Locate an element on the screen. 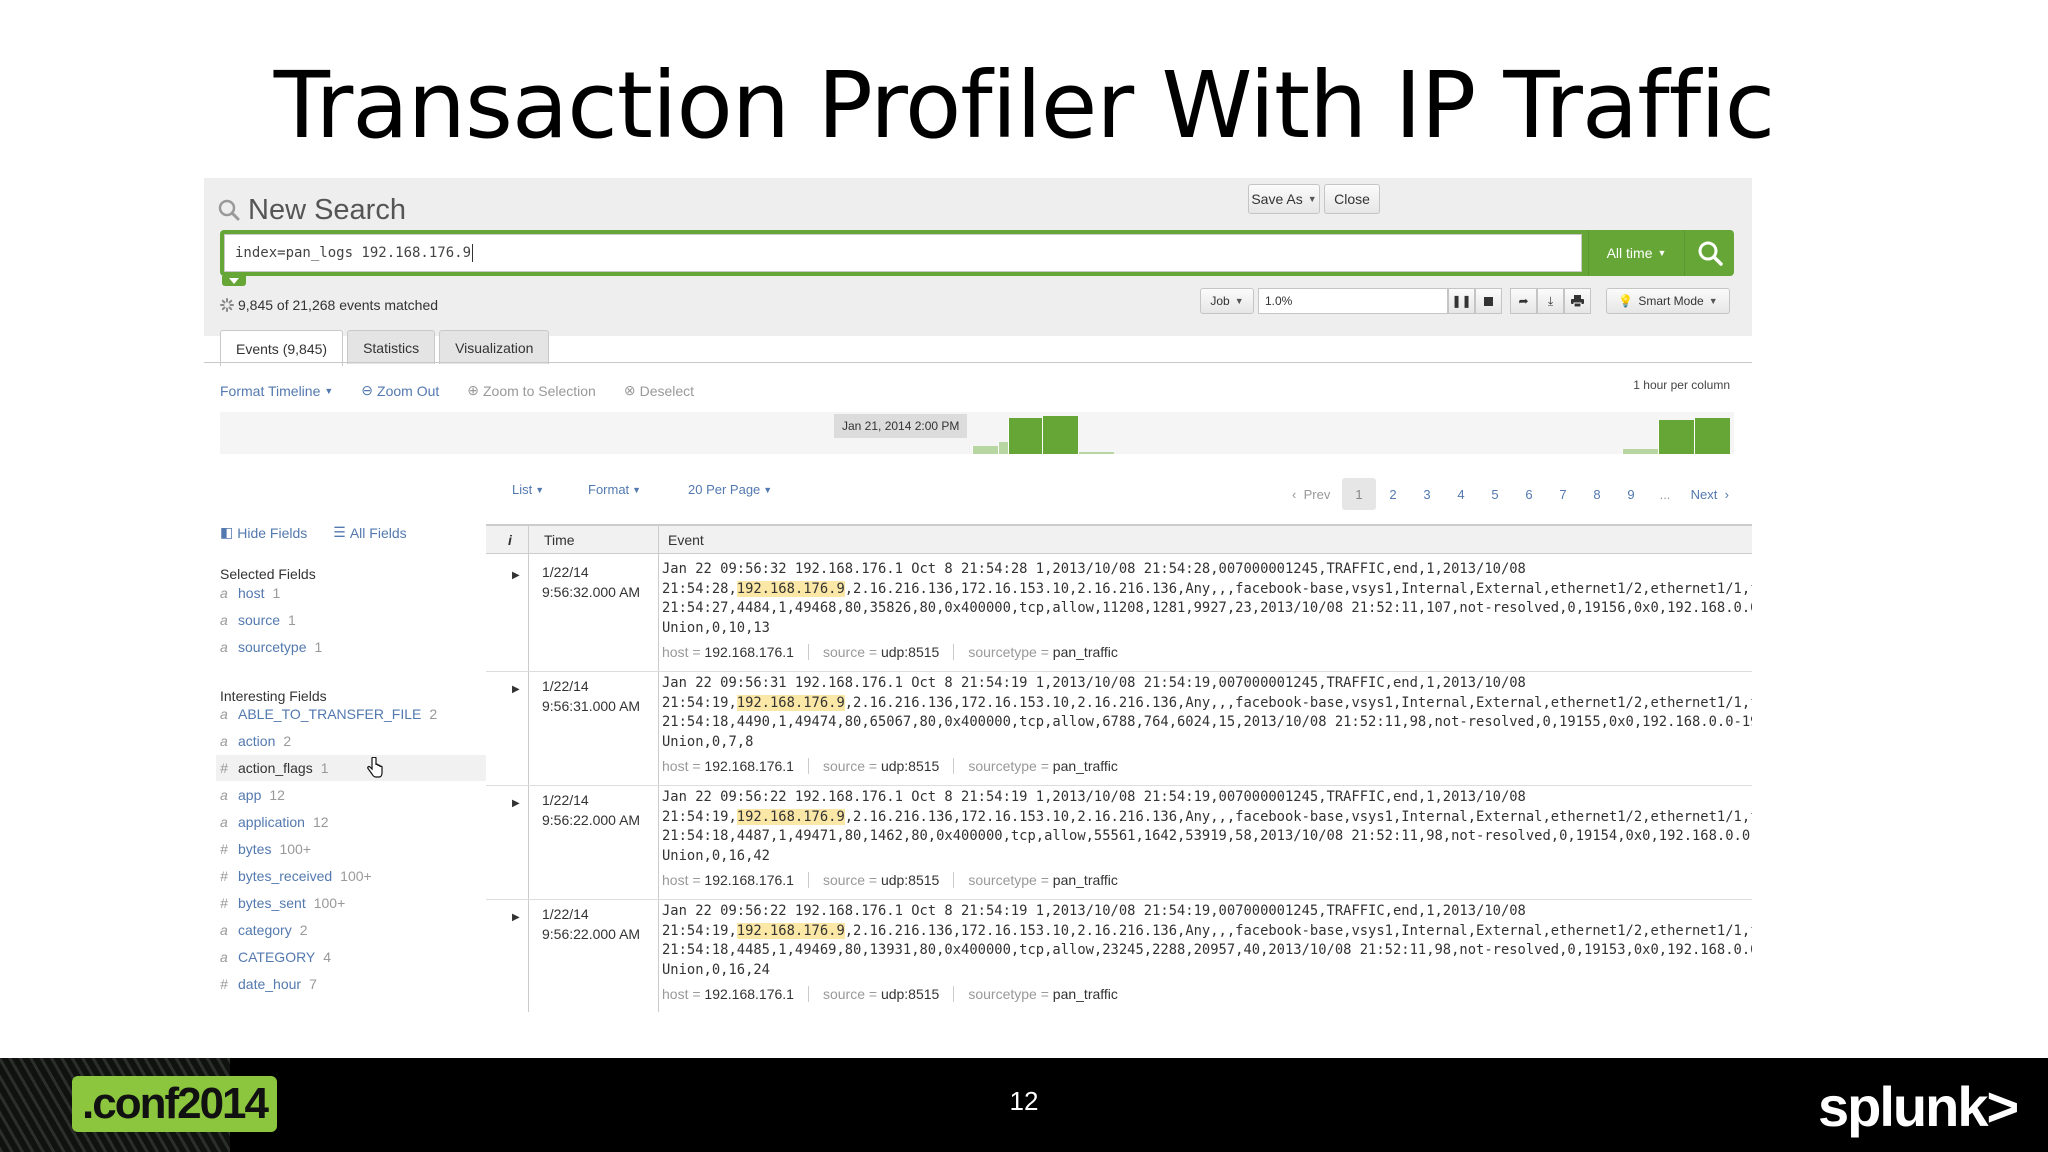  field-item: a category 2 is located at coordinates (351, 930).